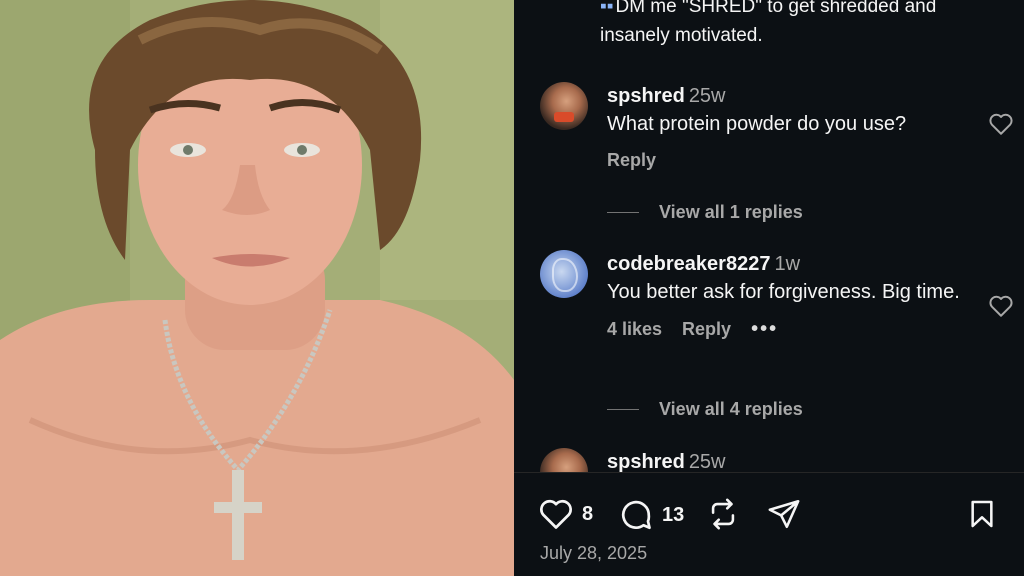 Image resolution: width=1024 pixels, height=576 pixels. Describe the element at coordinates (757, 124) in the screenshot. I see `comment-text: What protein powder do you use?` at that location.